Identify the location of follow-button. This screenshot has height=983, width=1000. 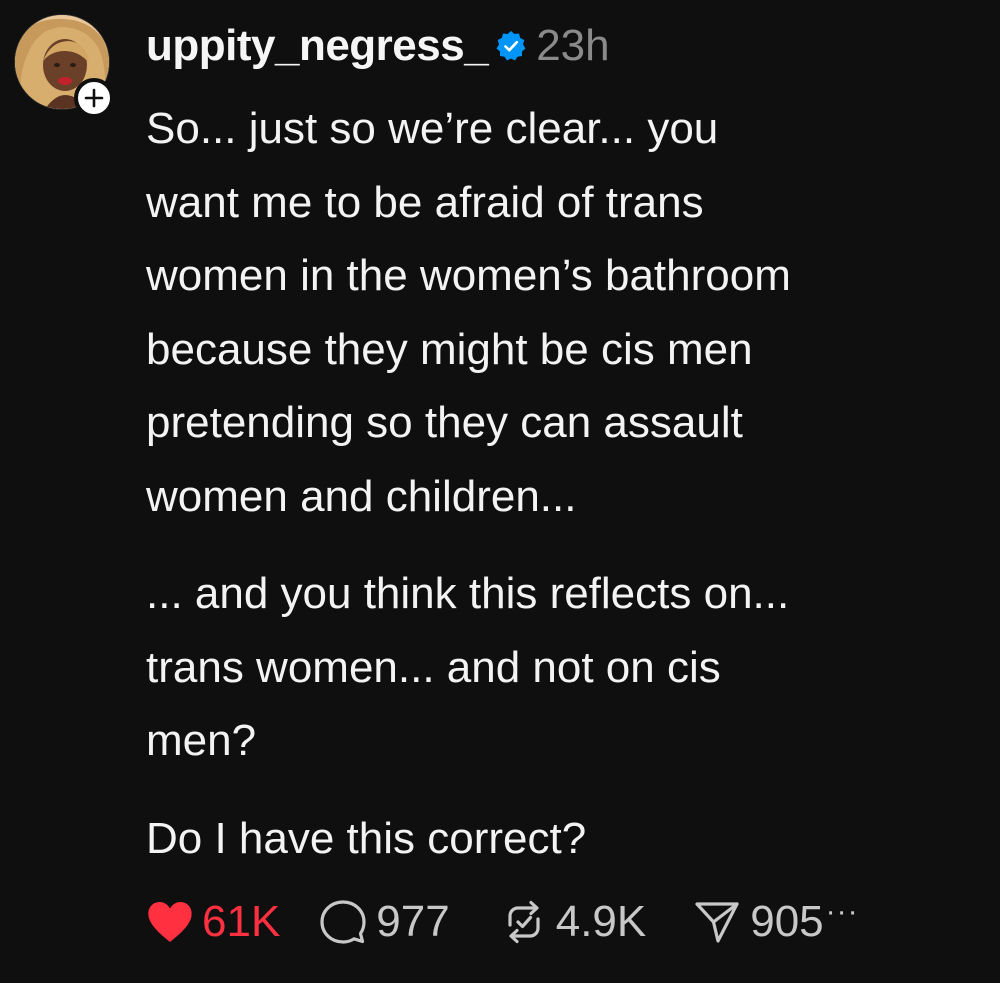
(94, 98).